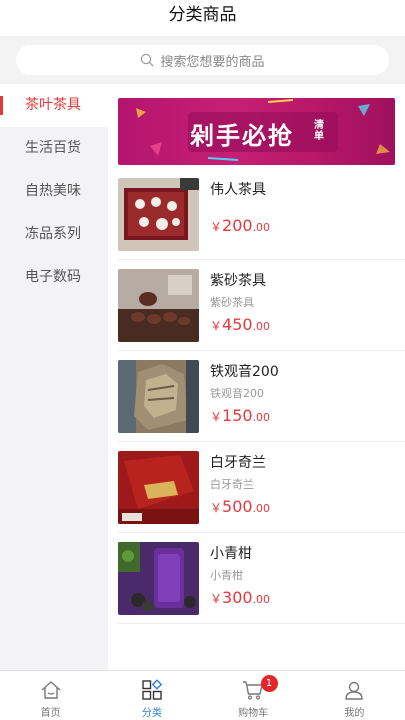 This screenshot has height=720, width=405. I want to click on sidebar-item-label: 茶叶茶具, so click(53, 105).